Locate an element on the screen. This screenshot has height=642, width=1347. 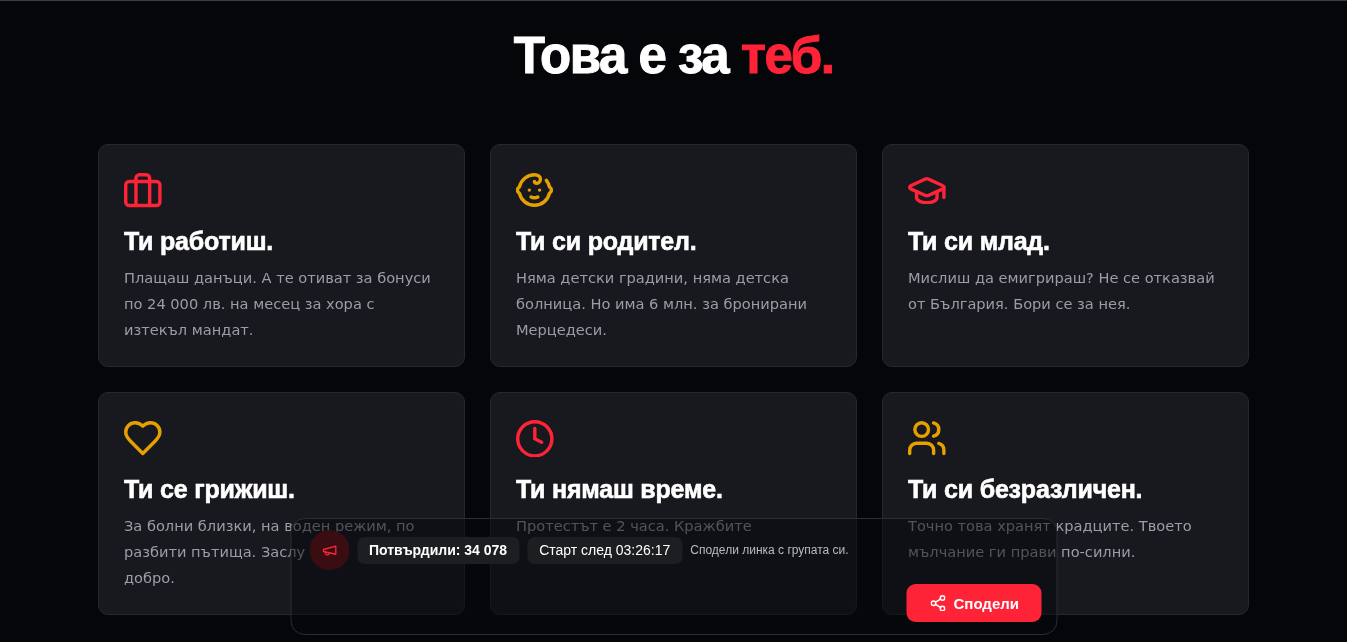
card-title: Ти се грижиш. is located at coordinates (210, 489).